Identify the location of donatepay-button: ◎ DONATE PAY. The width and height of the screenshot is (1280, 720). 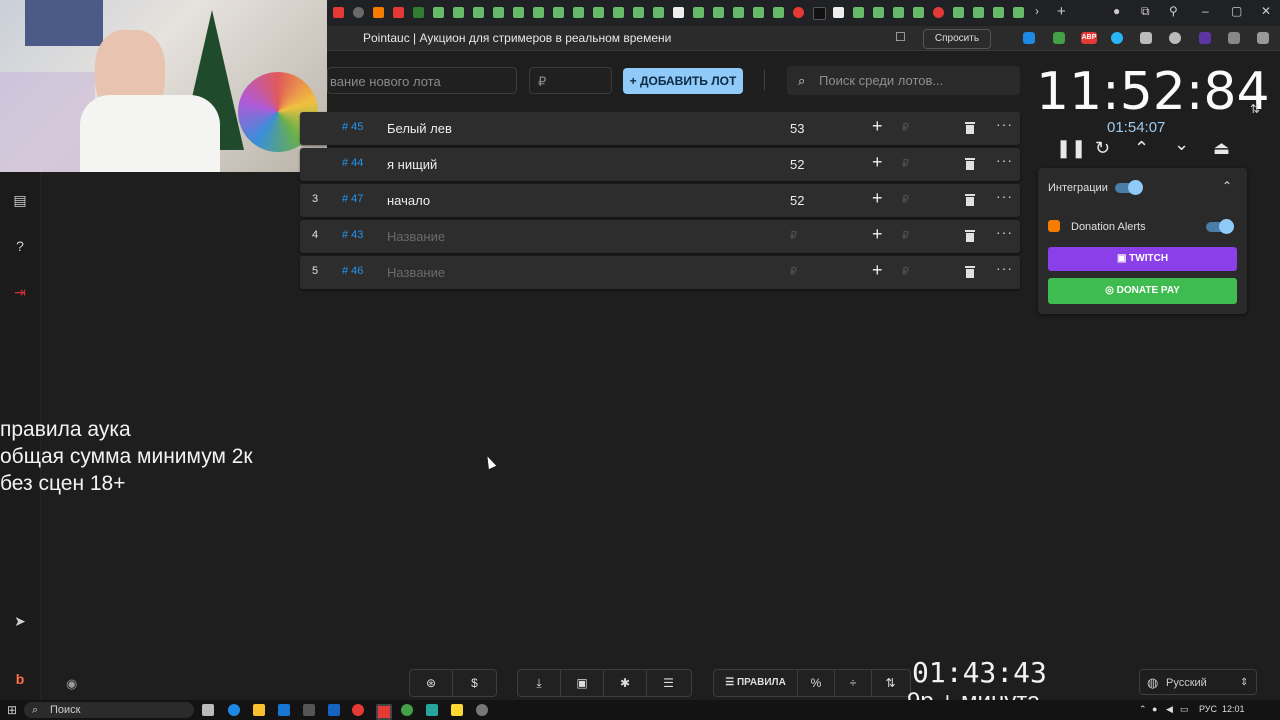
(1142, 291).